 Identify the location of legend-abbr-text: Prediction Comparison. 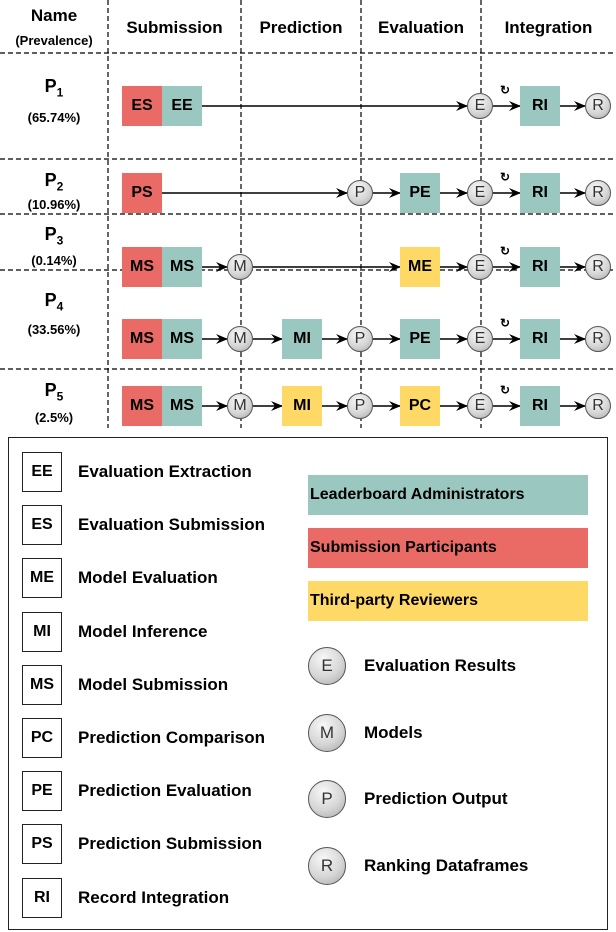
(172, 737).